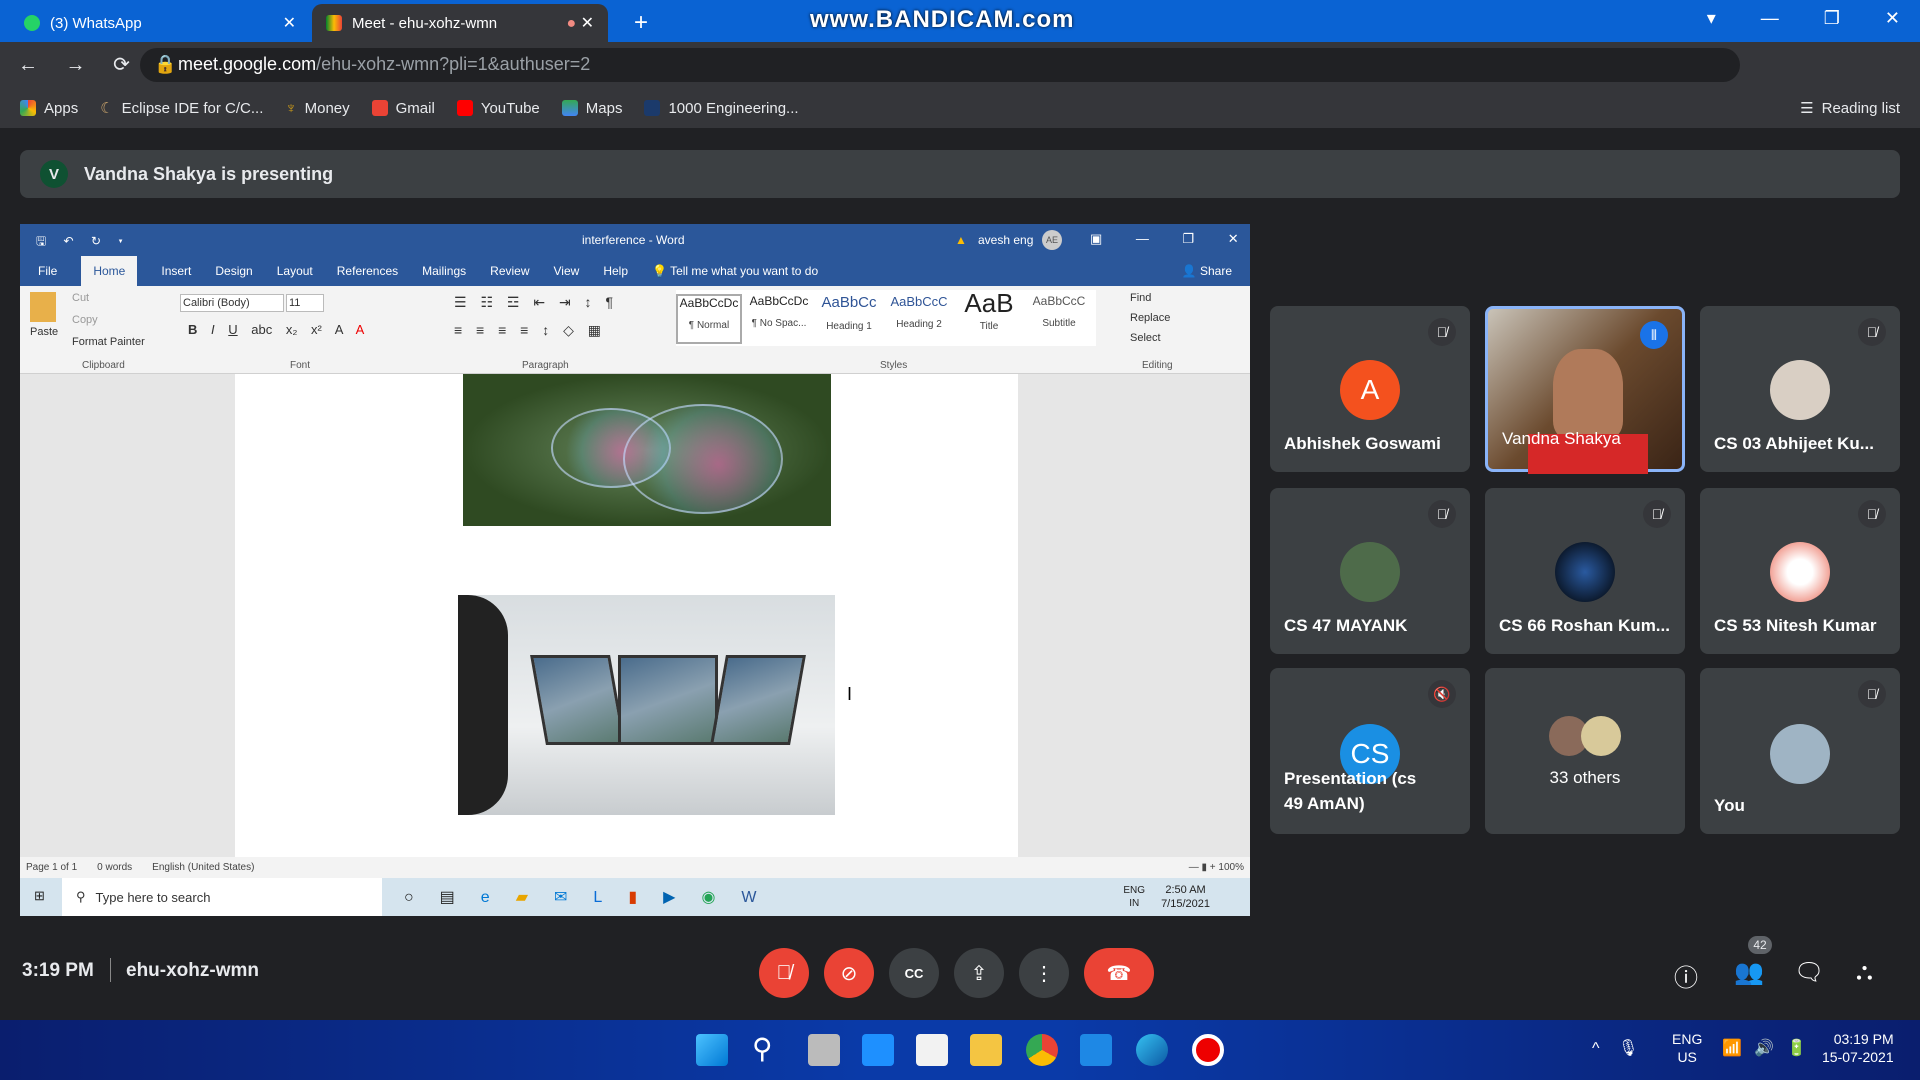 This screenshot has height=1080, width=1920. I want to click on ribbon-tab-mailings: Mailings, so click(444, 271).